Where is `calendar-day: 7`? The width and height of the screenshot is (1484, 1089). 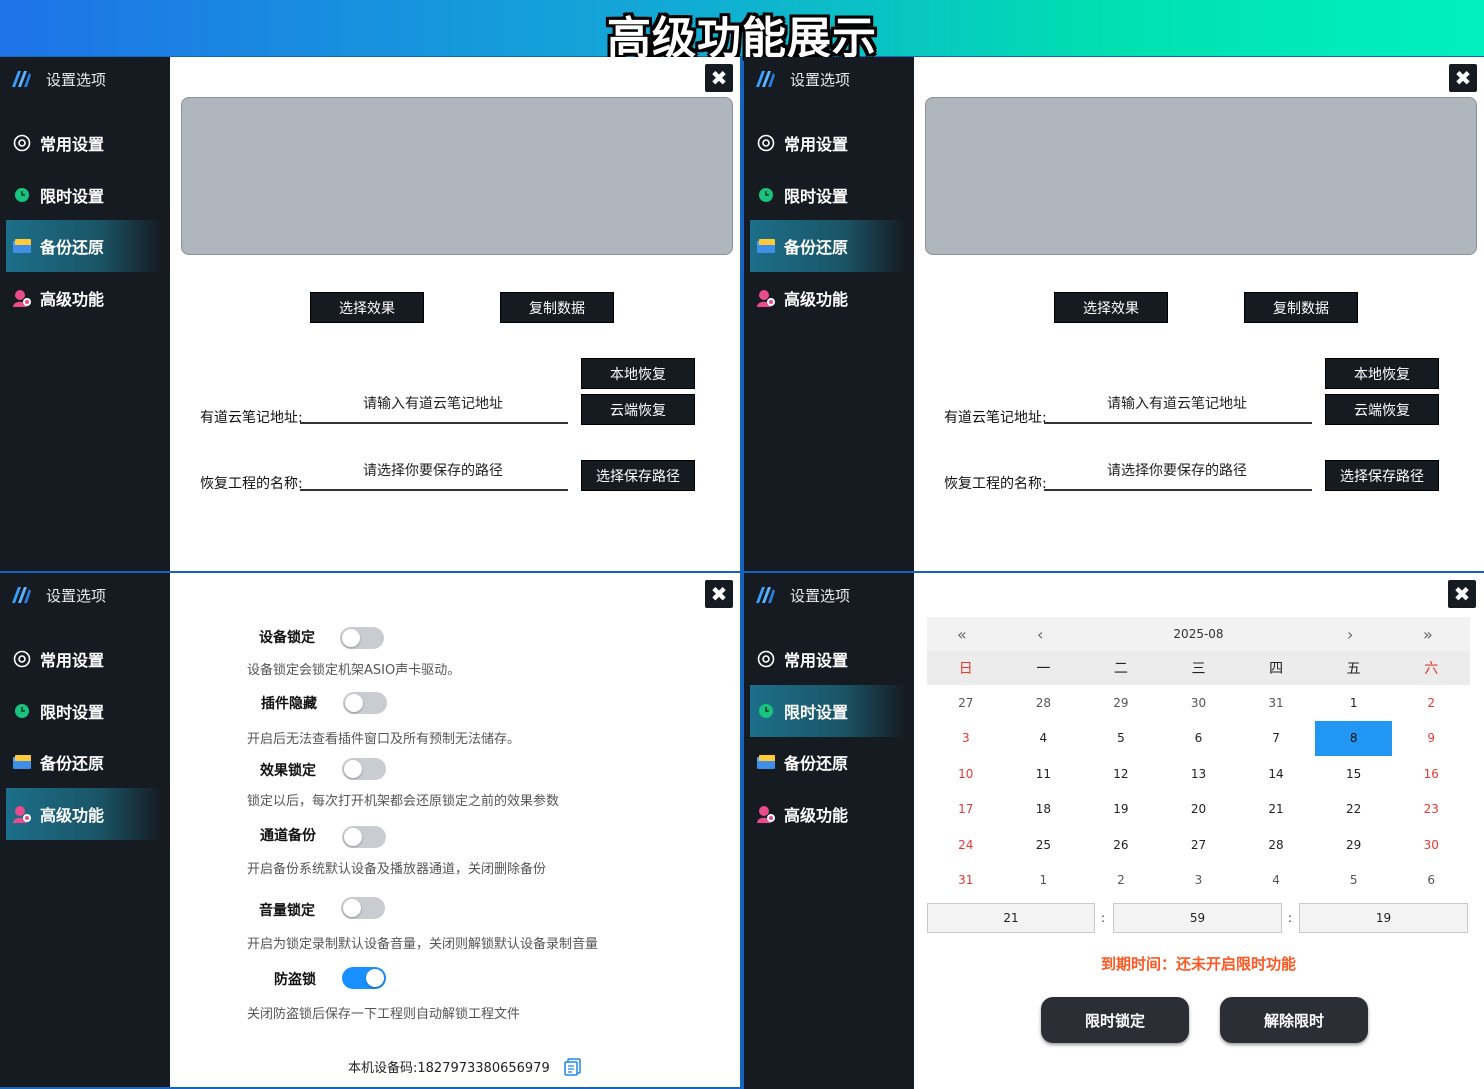 calendar-day: 7 is located at coordinates (1276, 739).